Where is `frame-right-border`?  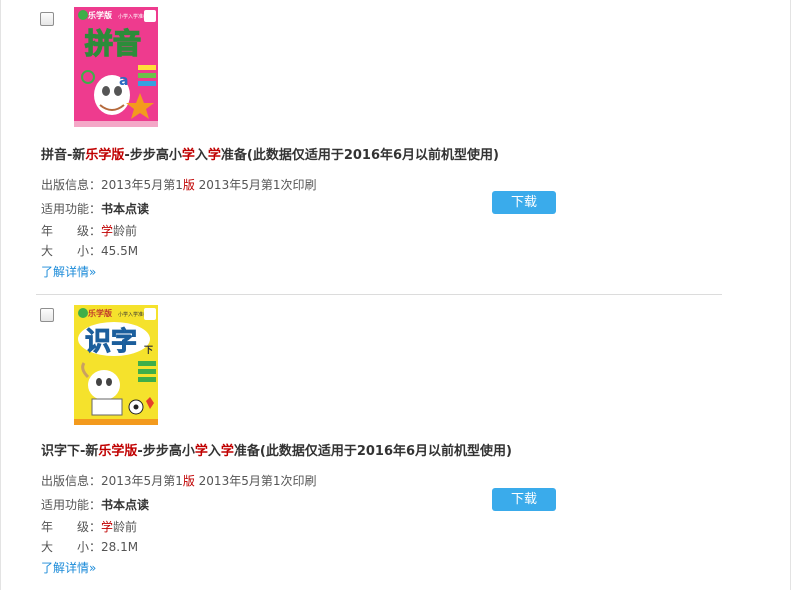 frame-right-border is located at coordinates (790, 295).